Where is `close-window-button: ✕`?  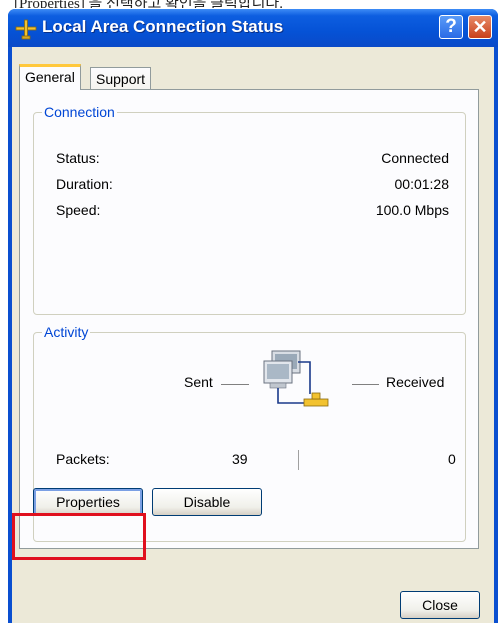 close-window-button: ✕ is located at coordinates (480, 27).